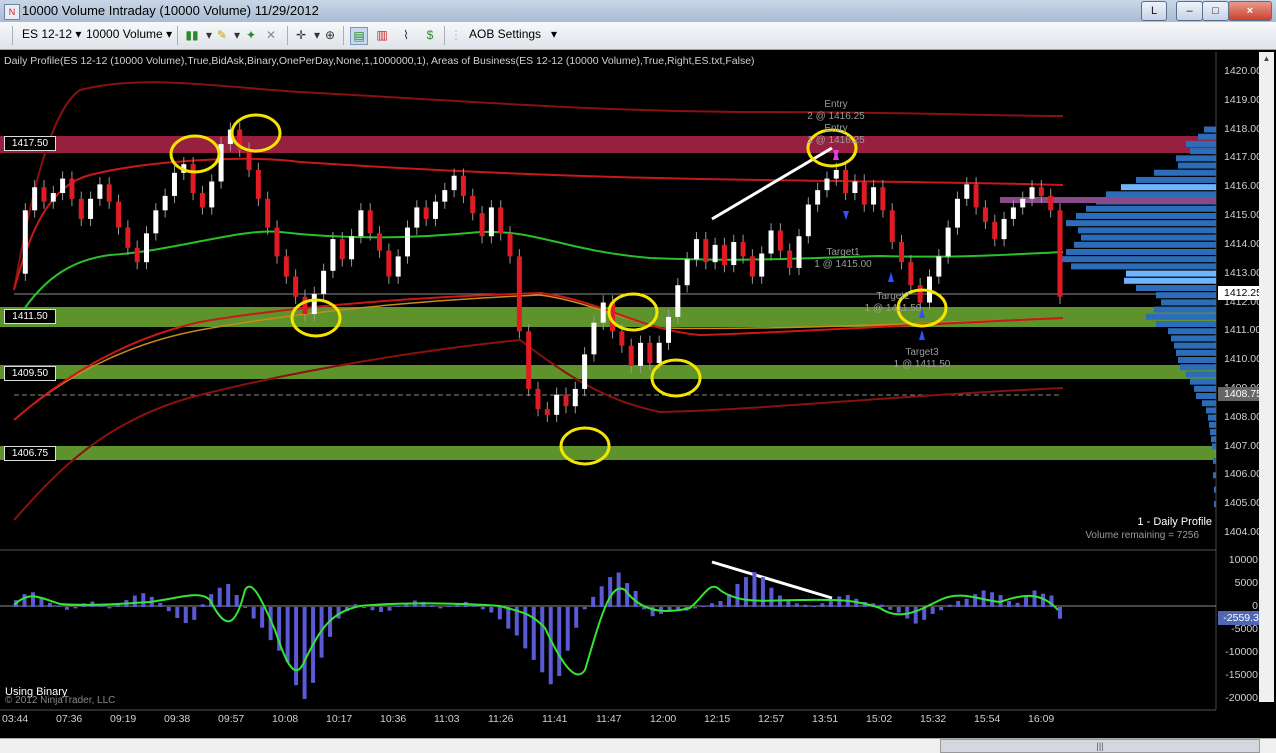 Image resolution: width=1276 pixels, height=753 pixels. I want to click on strategy-icon: ⌇, so click(406, 35).